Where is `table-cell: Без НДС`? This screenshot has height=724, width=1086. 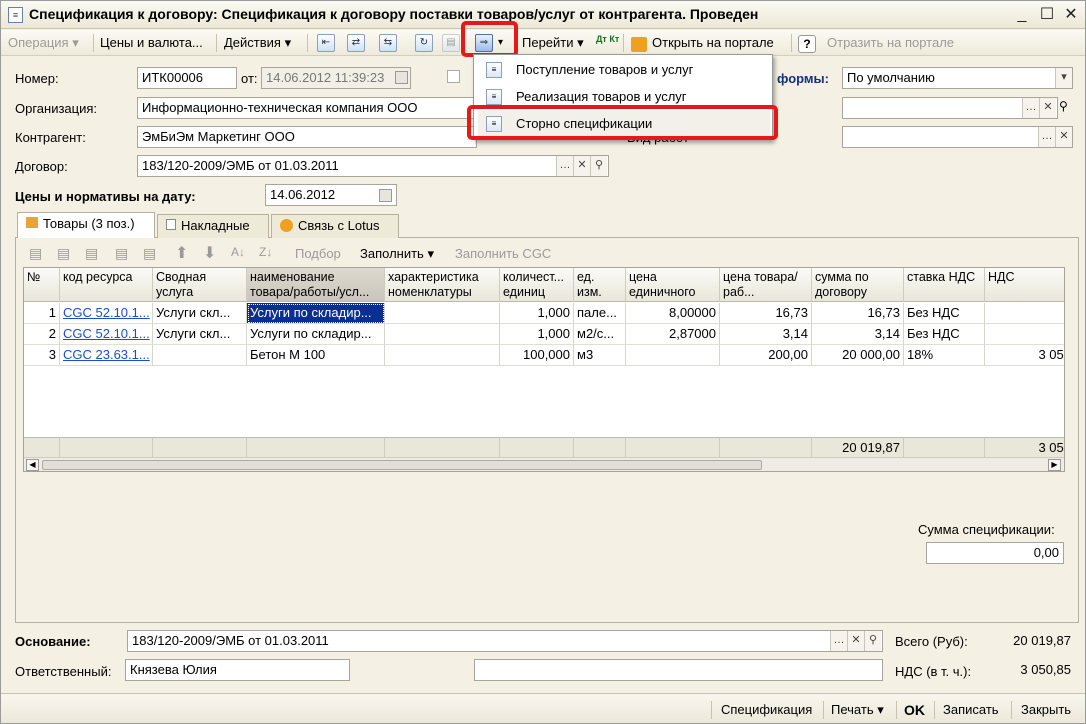
table-cell: Без НДС is located at coordinates (944, 334).